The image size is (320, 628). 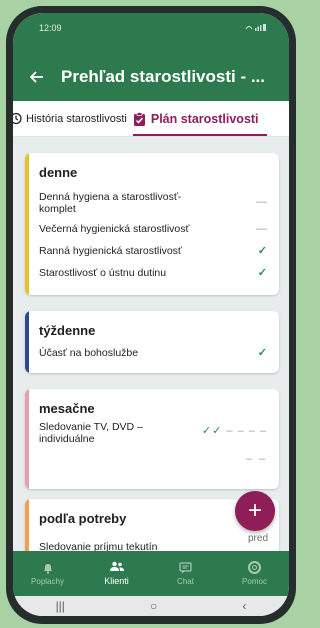 I want to click on tab-care-plan-label: Plán starostlivosti, so click(x=204, y=118).